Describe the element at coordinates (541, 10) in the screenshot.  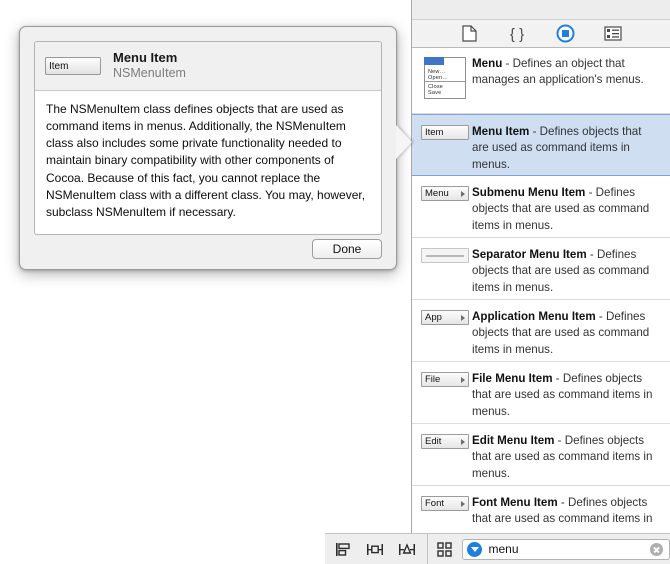
I see `panel-top-strip` at that location.